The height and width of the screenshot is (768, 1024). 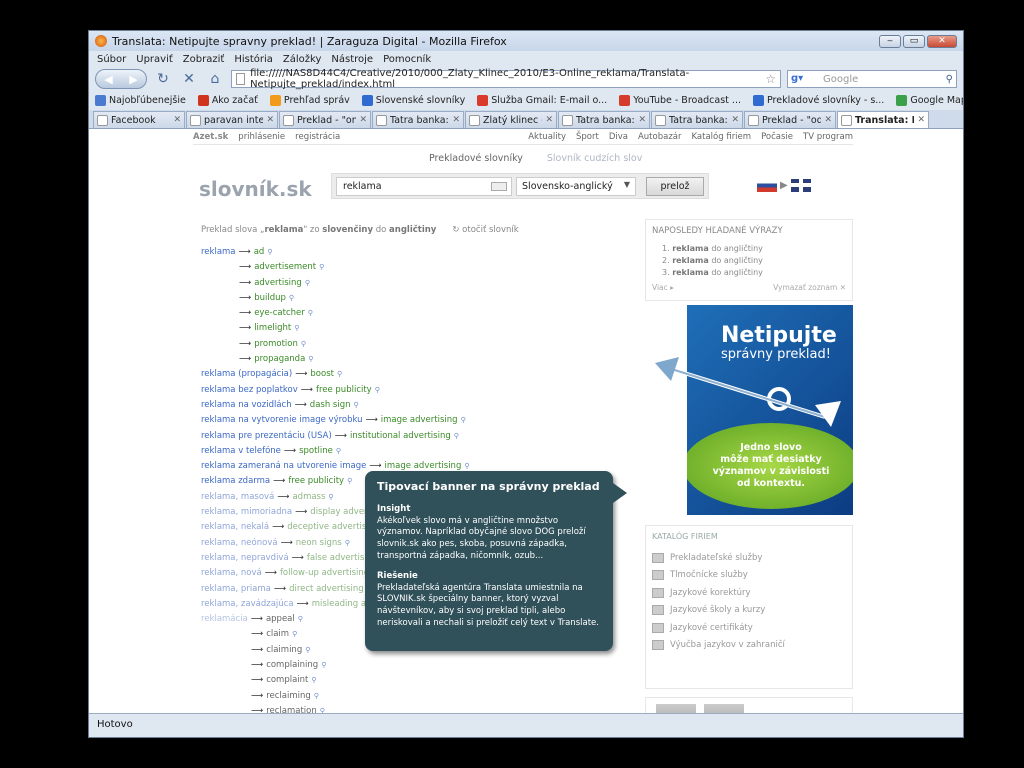 I want to click on recent-item: 3. reklama do angličtiny, so click(x=754, y=272).